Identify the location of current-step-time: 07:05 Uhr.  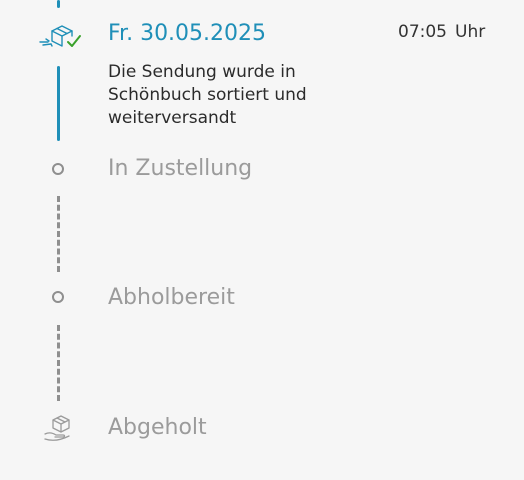
(441, 32).